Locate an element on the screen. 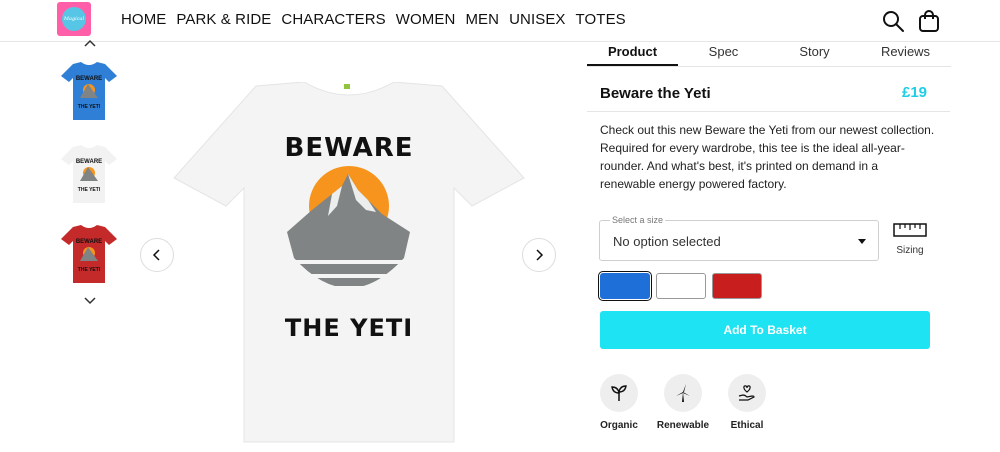 The width and height of the screenshot is (1000, 452). size-select-label: Select a size is located at coordinates (638, 220).